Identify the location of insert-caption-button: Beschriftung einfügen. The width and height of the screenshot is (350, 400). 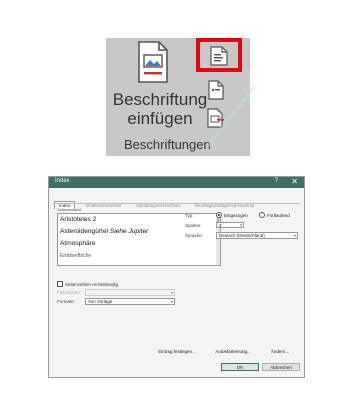
(160, 109).